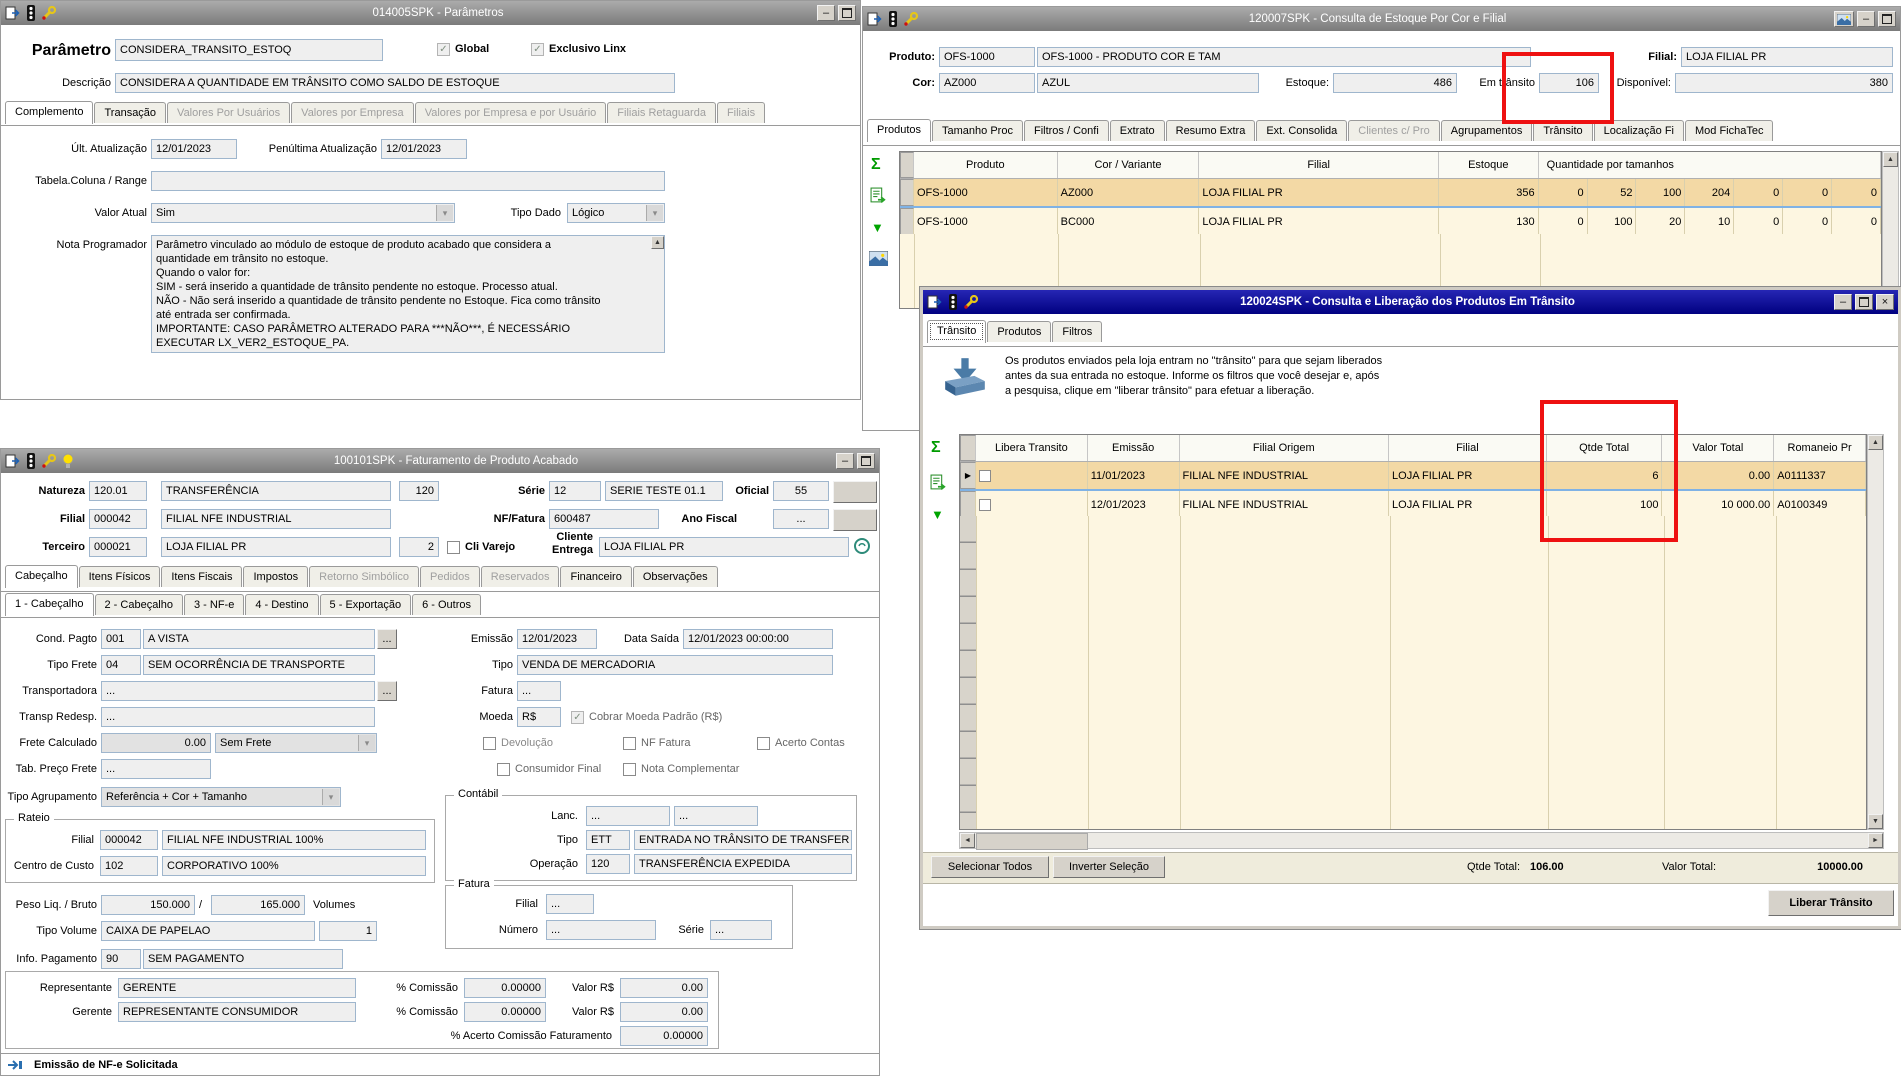 Image resolution: width=1901 pixels, height=1076 pixels. What do you see at coordinates (1284, 57) in the screenshot?
I see `produto-desc-field: OFS-1000 - PRODUTO COR E TAM` at bounding box center [1284, 57].